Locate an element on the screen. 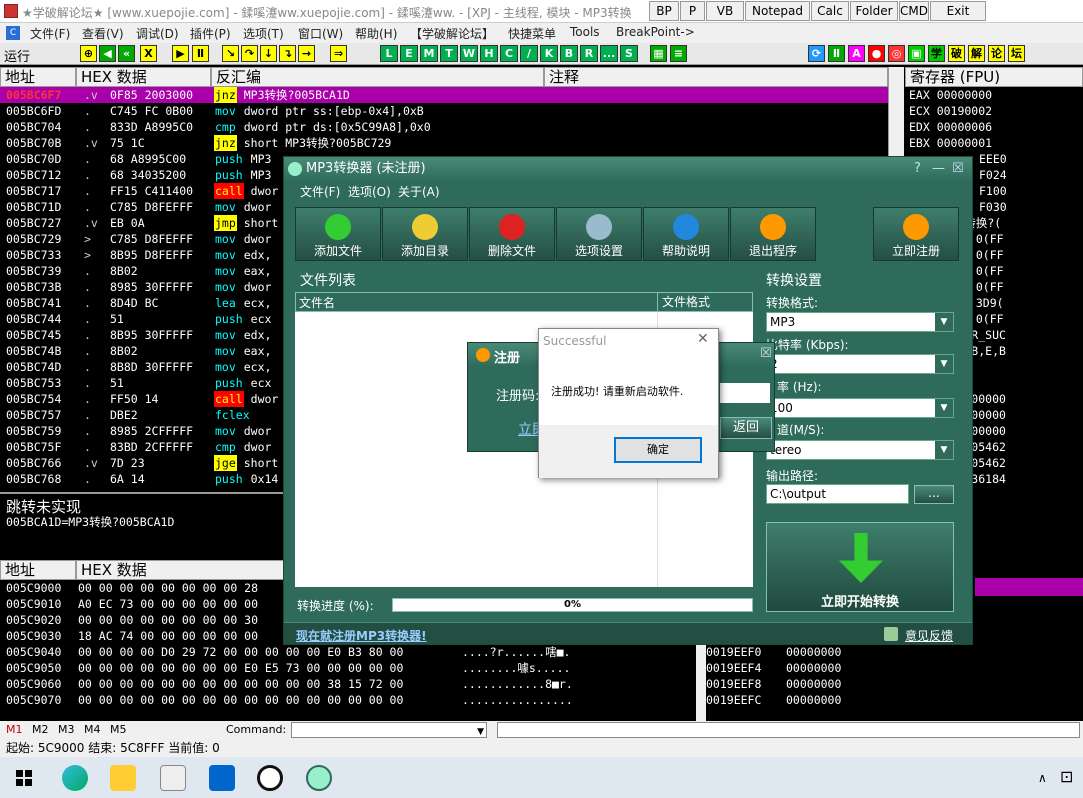  step-over-icon: ↷ is located at coordinates (249, 53).